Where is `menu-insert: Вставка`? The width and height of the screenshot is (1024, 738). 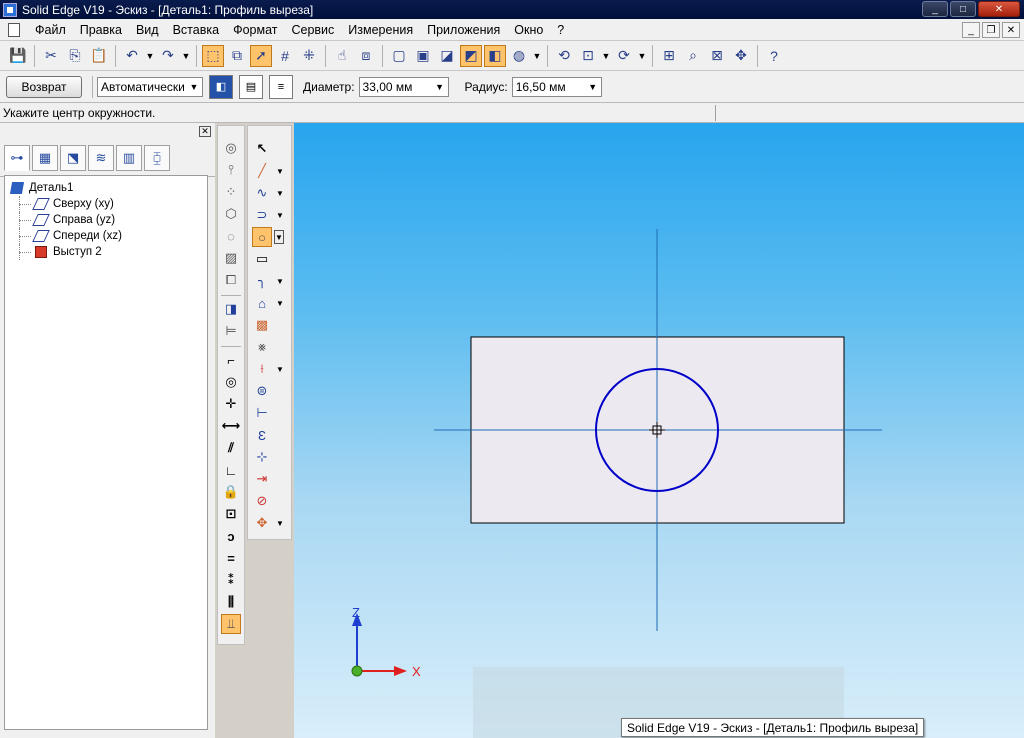 menu-insert: Вставка is located at coordinates (196, 30).